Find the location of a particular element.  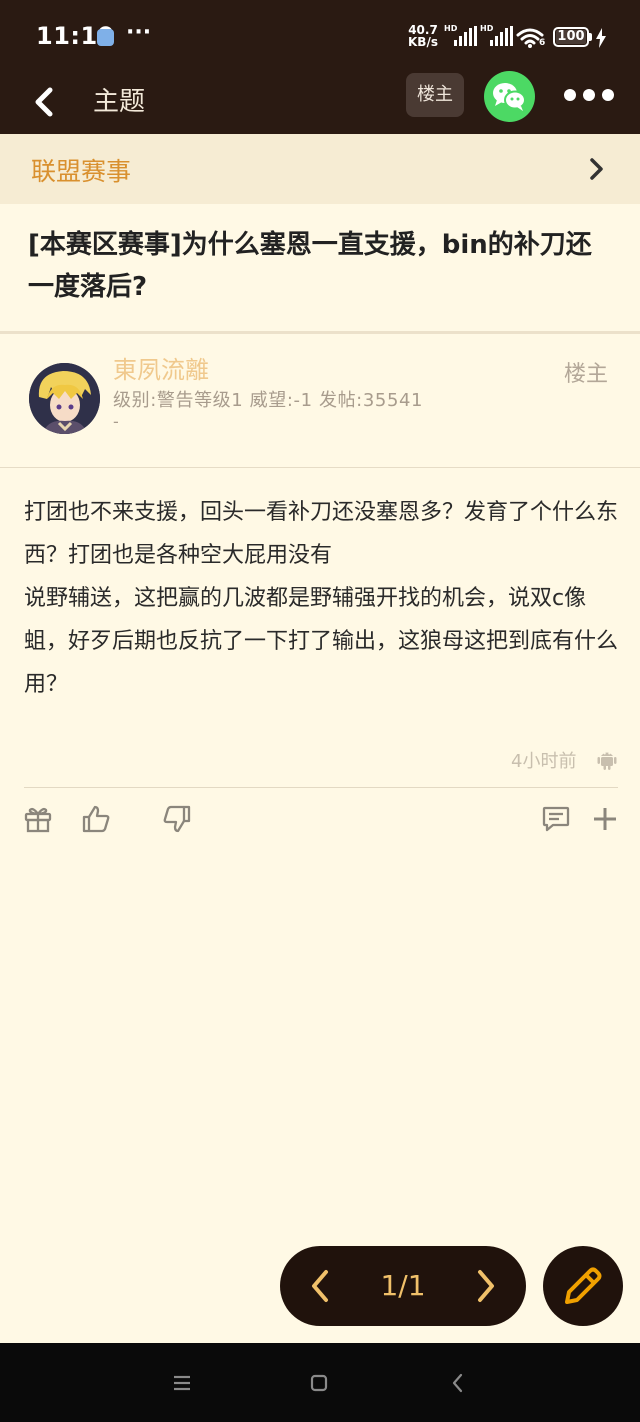

battery-level: 100 is located at coordinates (571, 36).